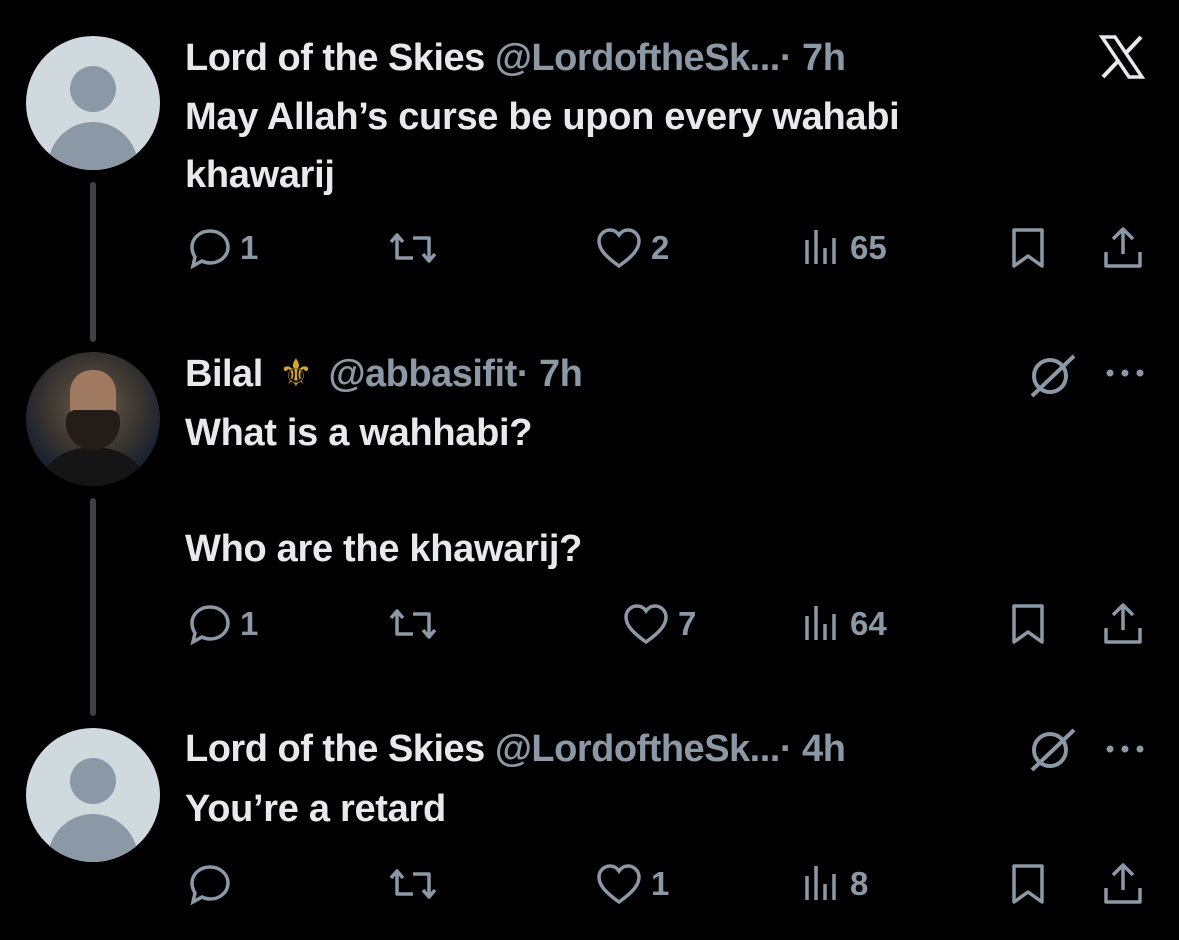  I want to click on tweet-header: Lord of the Skies @LordoftheSk...· 7h, so click(515, 58).